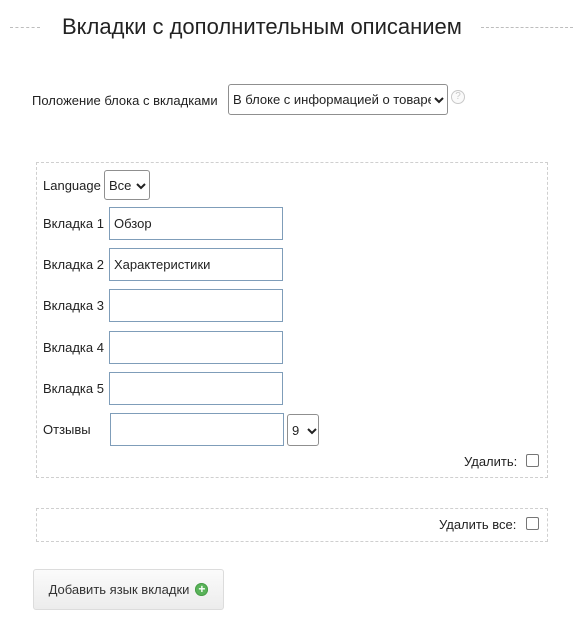 This screenshot has height=620, width=581. I want to click on language-label: Language, so click(72, 185).